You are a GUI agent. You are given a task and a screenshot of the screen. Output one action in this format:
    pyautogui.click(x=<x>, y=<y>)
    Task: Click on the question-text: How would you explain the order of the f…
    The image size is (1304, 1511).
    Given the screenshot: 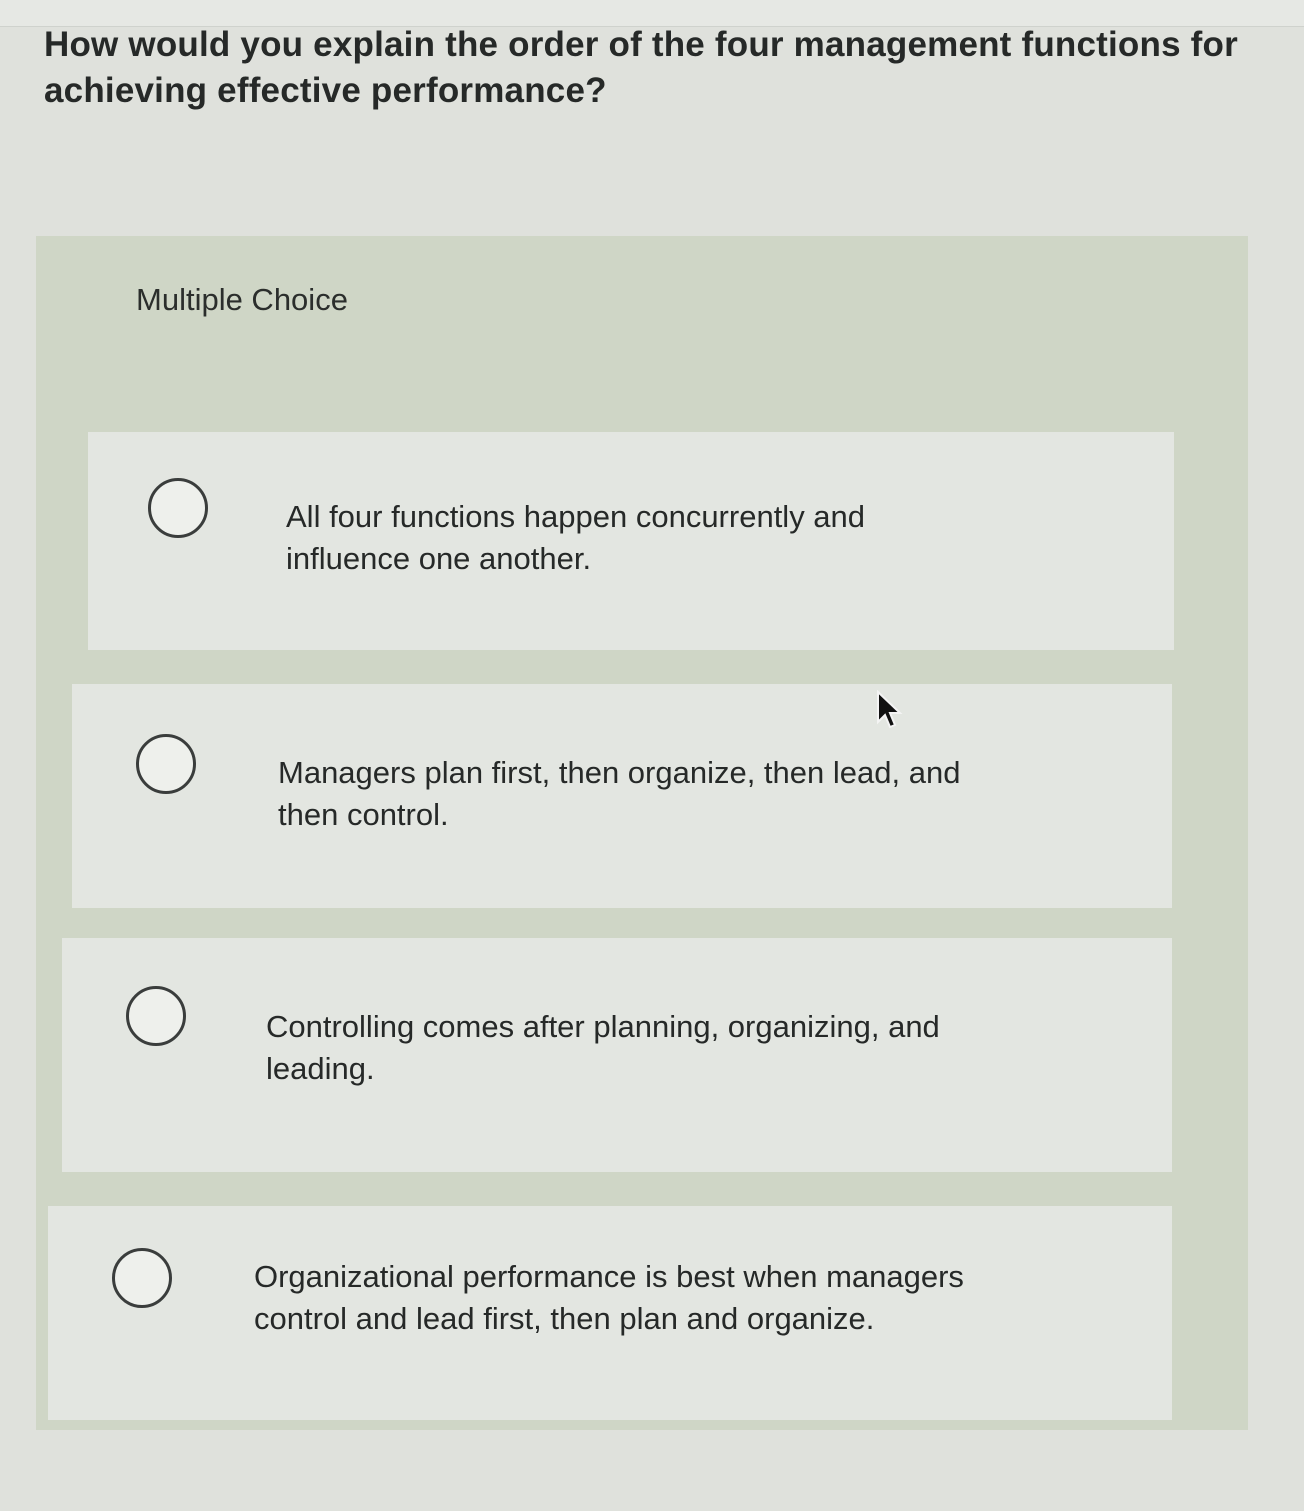 What is the action you would take?
    pyautogui.click(x=641, y=67)
    